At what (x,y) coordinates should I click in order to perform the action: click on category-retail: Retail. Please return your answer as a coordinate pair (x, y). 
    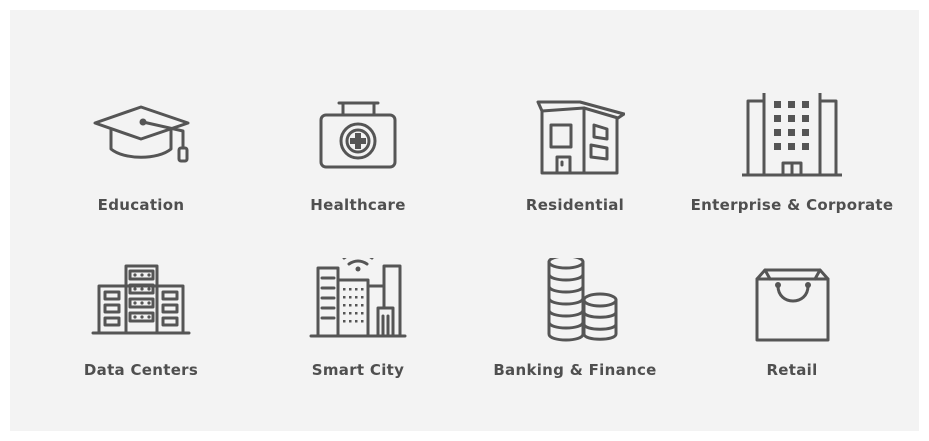
    Looking at the image, I should click on (792, 333).